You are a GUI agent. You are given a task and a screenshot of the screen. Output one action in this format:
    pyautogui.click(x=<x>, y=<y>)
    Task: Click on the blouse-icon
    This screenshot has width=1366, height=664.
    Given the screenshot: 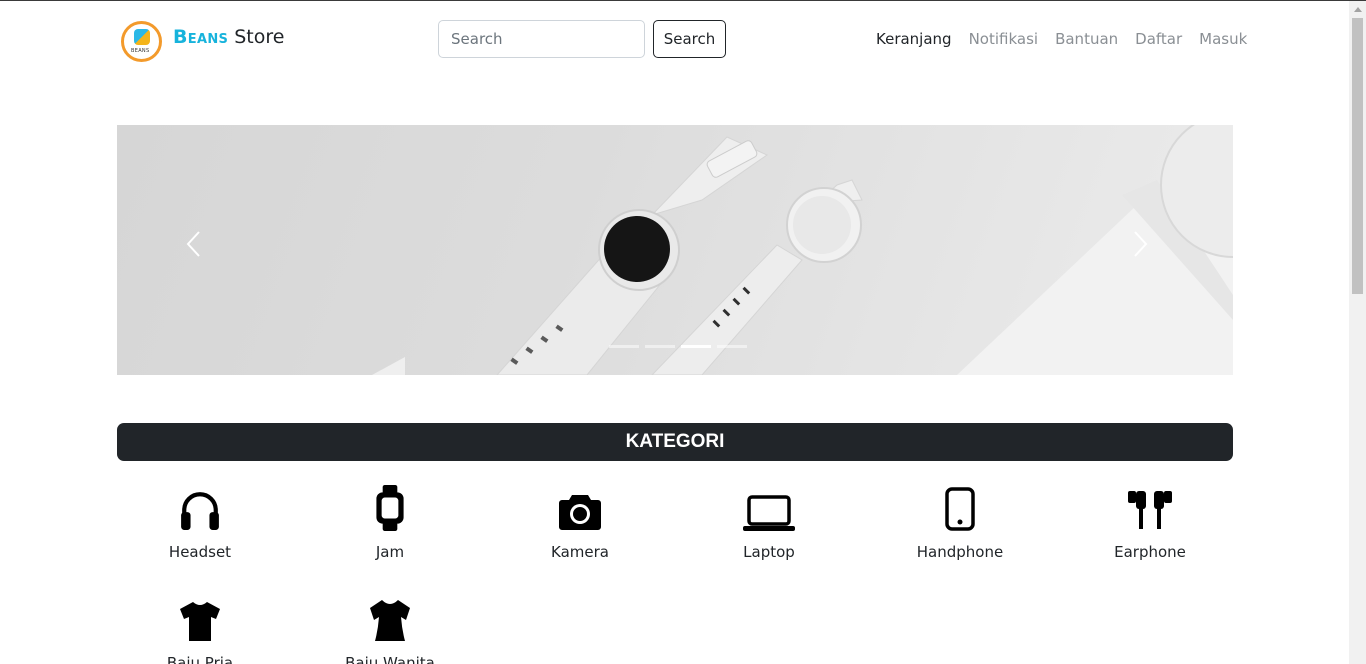 What is the action you would take?
    pyautogui.click(x=390, y=620)
    